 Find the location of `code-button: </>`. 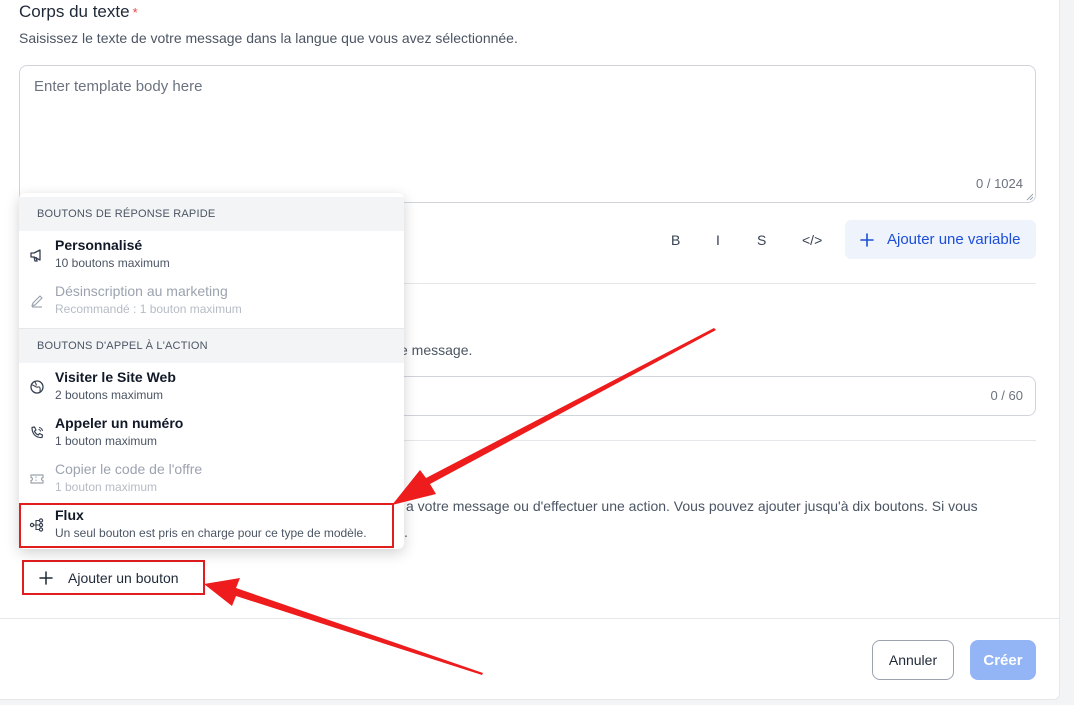

code-button: </> is located at coordinates (812, 240).